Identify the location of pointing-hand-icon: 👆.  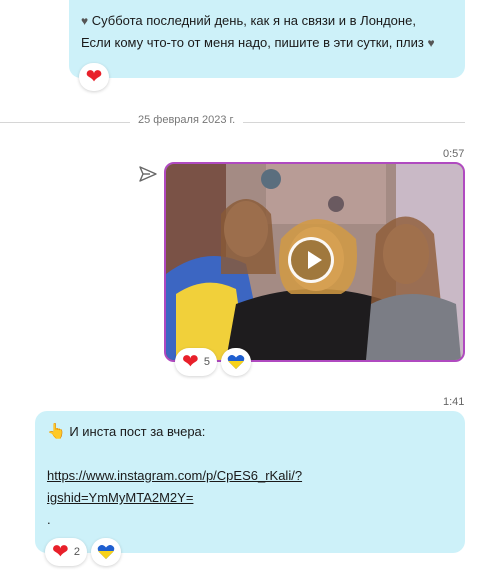
(56, 431).